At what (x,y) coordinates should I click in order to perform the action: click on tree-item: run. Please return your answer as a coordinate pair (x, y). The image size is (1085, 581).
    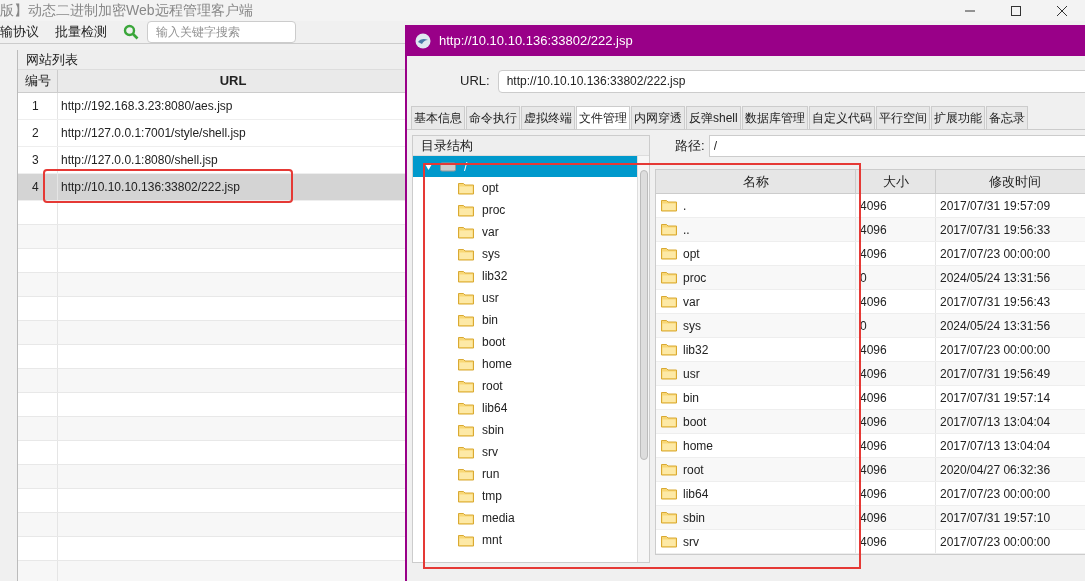
    Looking at the image, I should click on (525, 474).